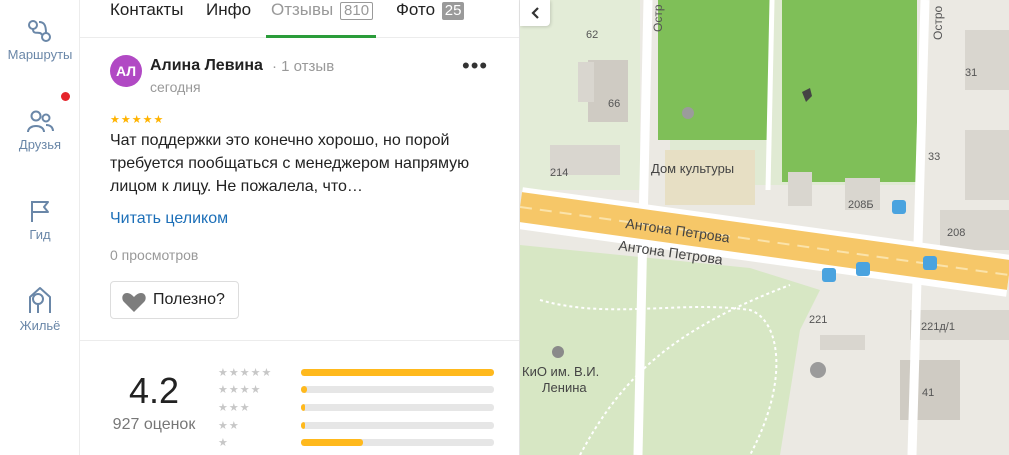  What do you see at coordinates (861, 205) in the screenshot?
I see `building-number: 208Б` at bounding box center [861, 205].